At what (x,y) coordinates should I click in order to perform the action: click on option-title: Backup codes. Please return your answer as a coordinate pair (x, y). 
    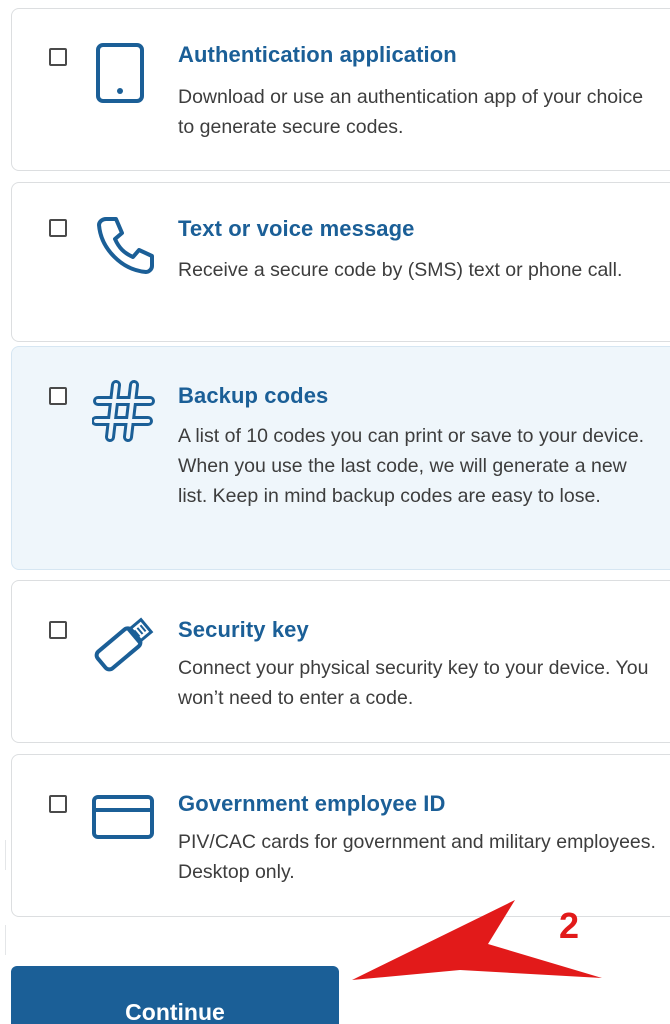
    Looking at the image, I should click on (253, 395).